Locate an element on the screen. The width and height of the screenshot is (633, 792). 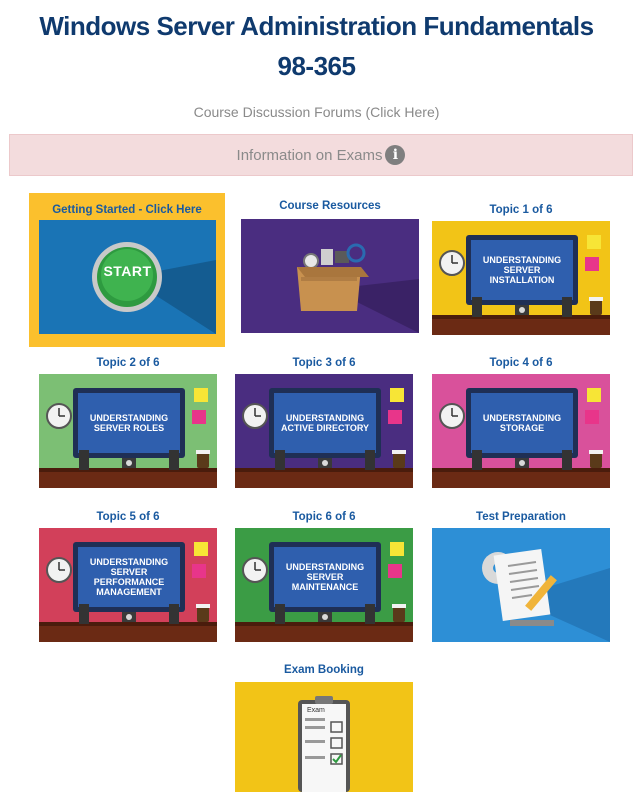
topic-4-screen-text: UNDERSTANDING STORAGE is located at coordinates (522, 423).